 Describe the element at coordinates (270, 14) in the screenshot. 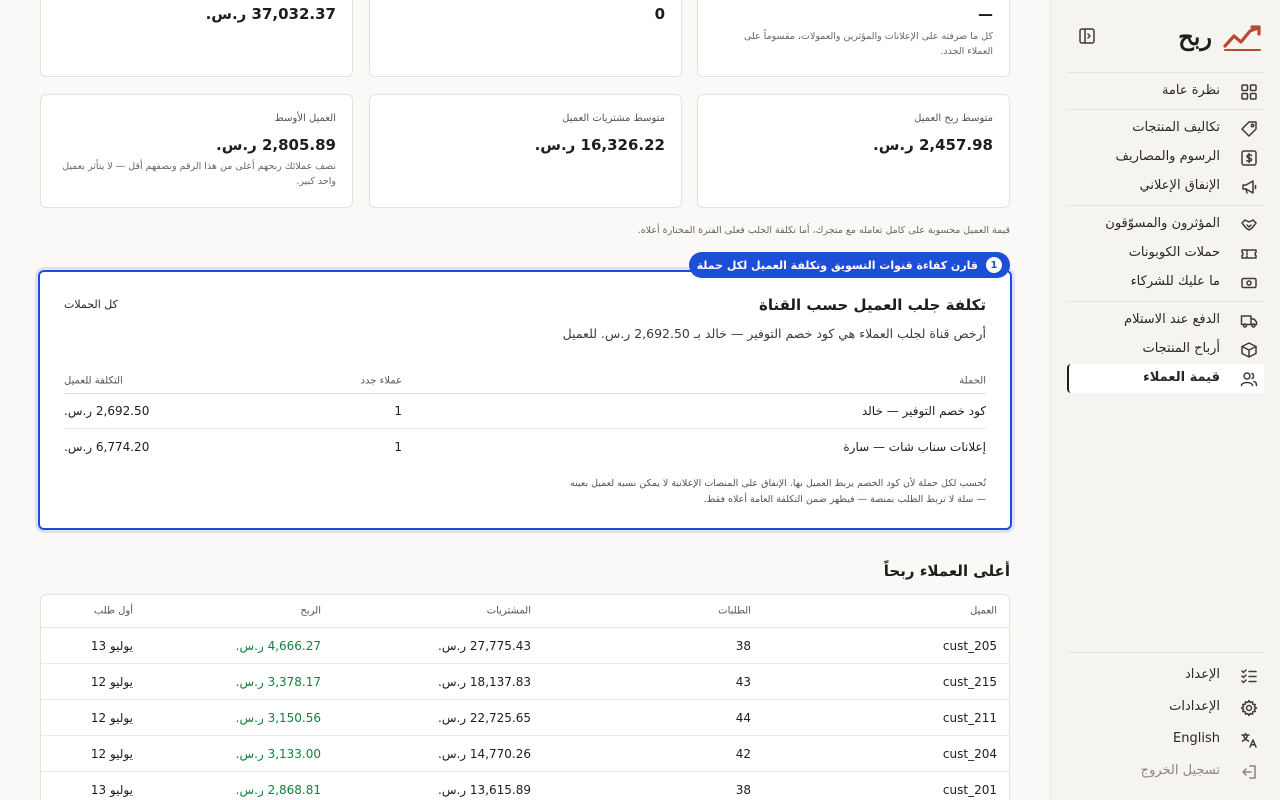

I see `kpi-value: 37,032.37 ر.س.` at that location.